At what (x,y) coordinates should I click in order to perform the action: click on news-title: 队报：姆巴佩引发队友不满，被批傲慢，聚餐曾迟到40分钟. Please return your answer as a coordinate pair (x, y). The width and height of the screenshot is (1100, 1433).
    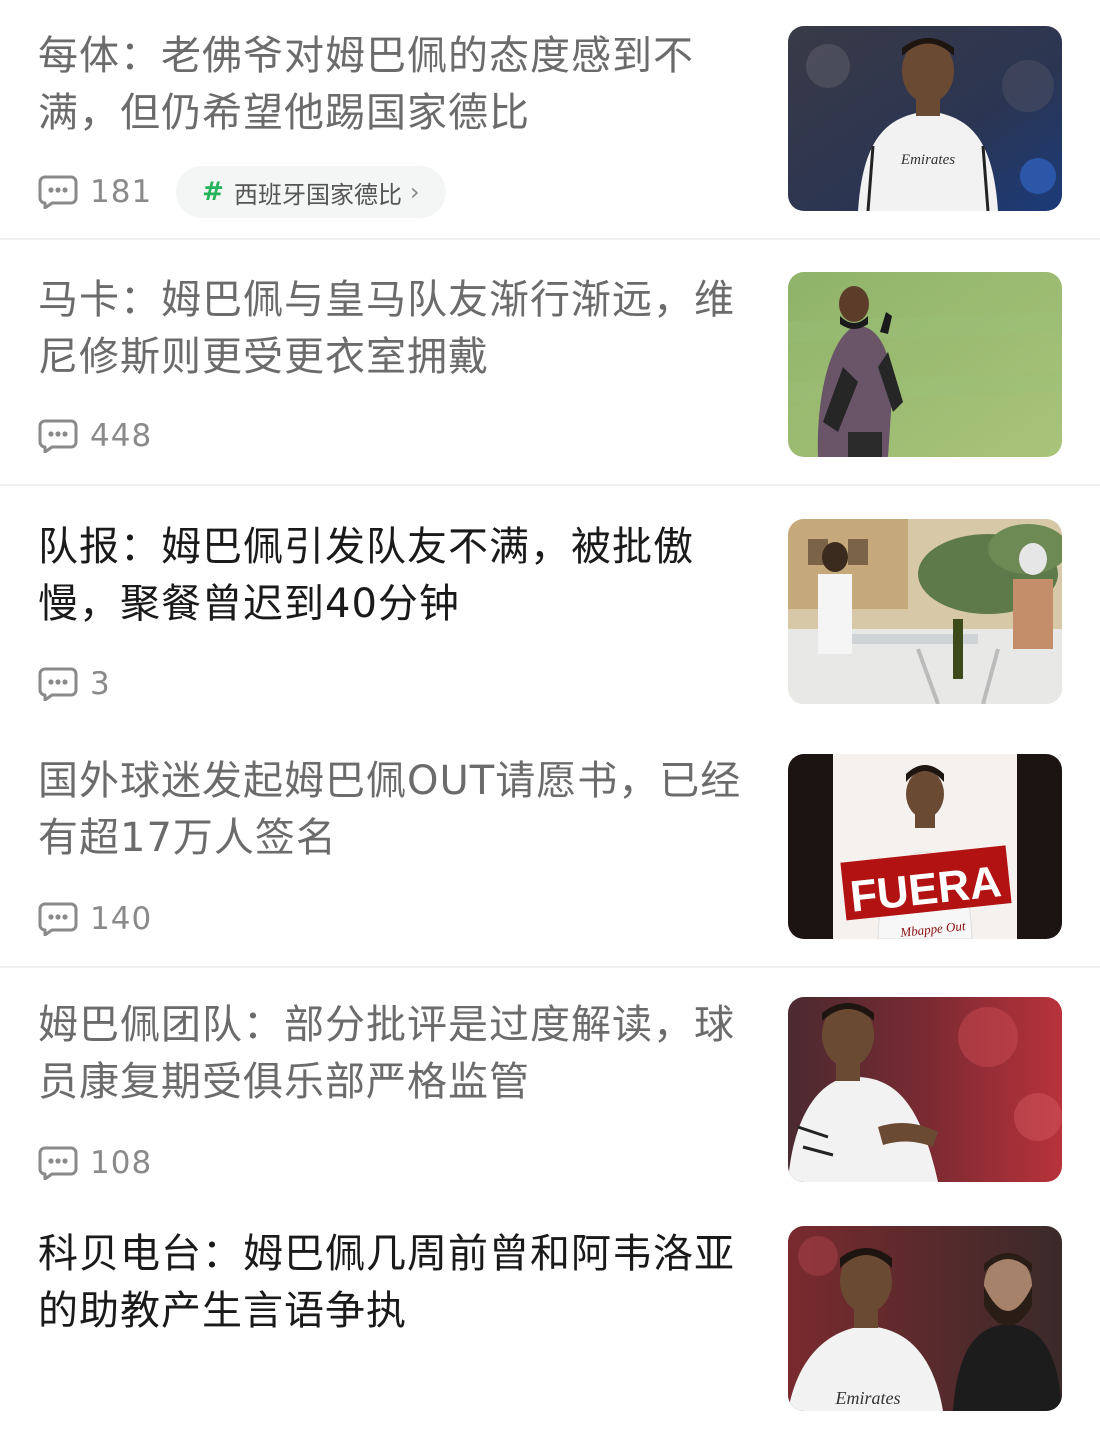
    Looking at the image, I should click on (403, 576).